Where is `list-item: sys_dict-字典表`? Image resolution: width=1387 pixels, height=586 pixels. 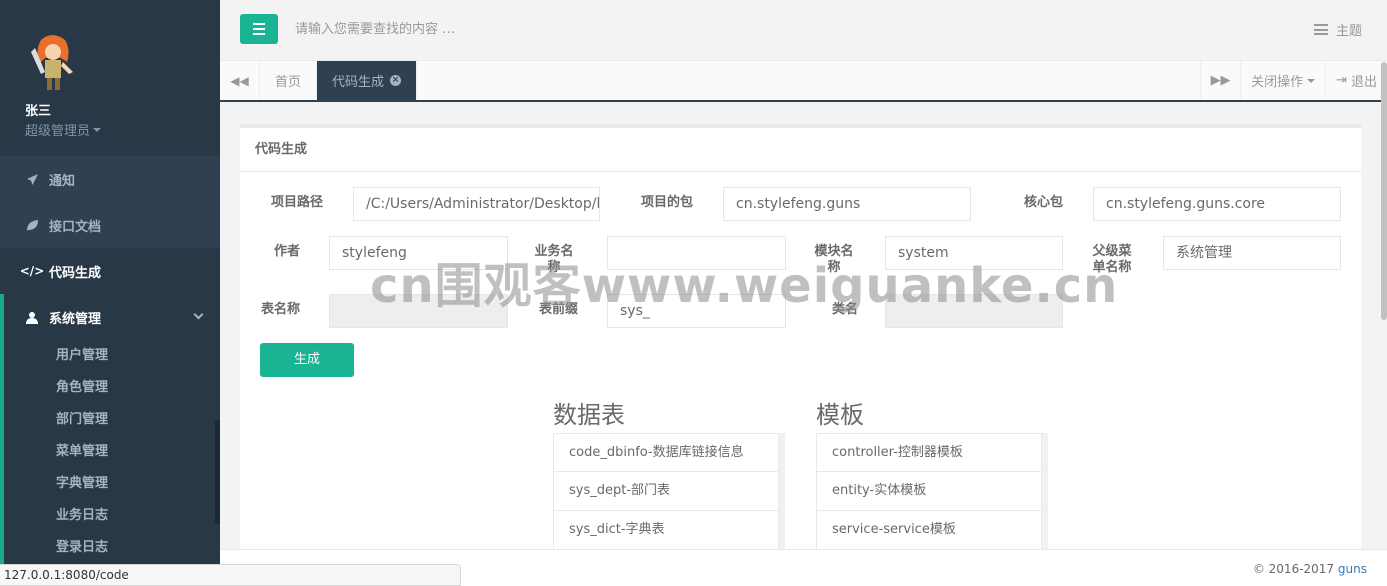
list-item: sys_dict-字典表 is located at coordinates (666, 530).